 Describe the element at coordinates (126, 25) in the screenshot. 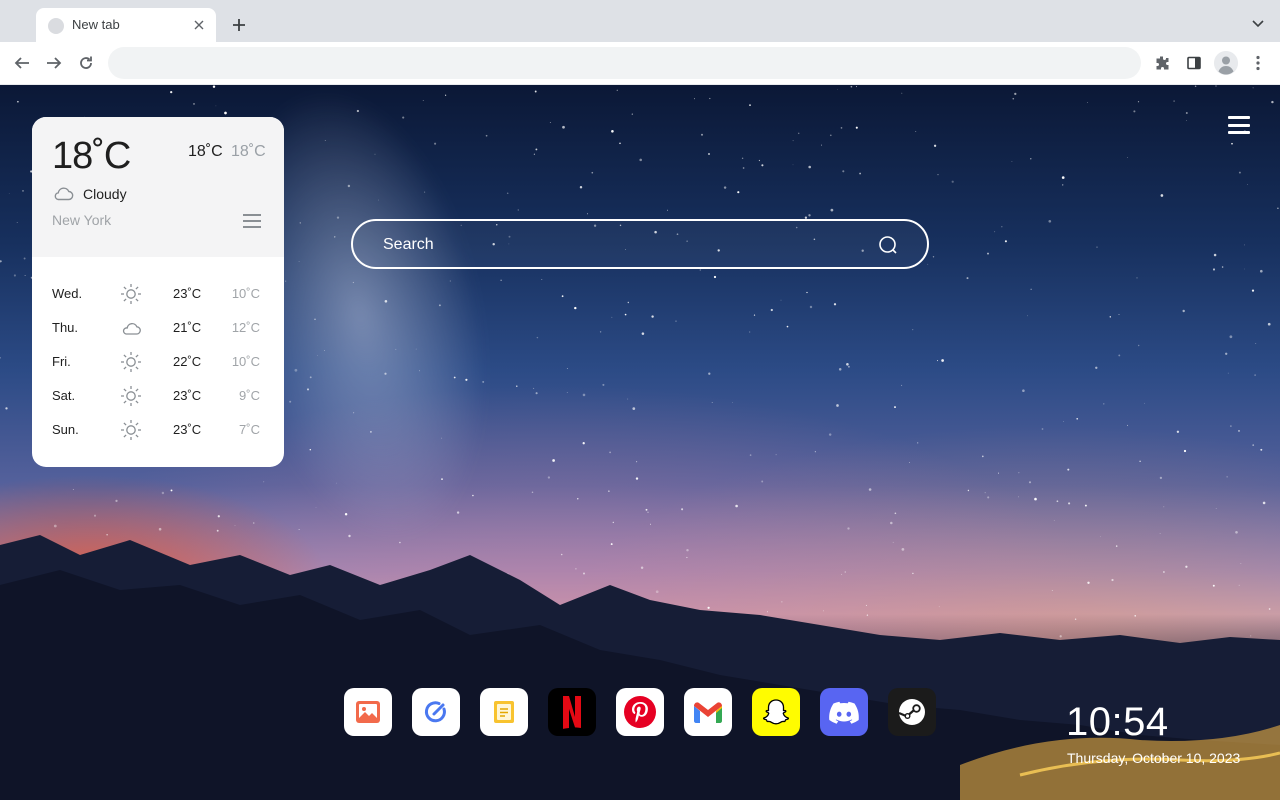

I see `tab-new-tab: New tab` at that location.